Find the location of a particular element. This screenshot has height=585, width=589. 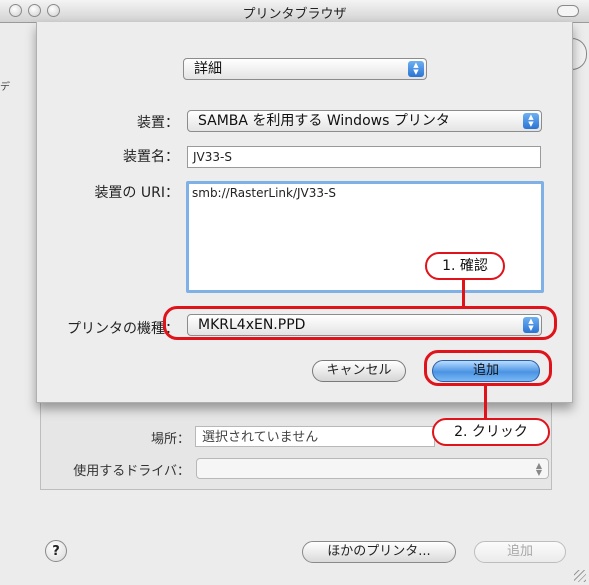

location-field: 選択されていません is located at coordinates (315, 436).